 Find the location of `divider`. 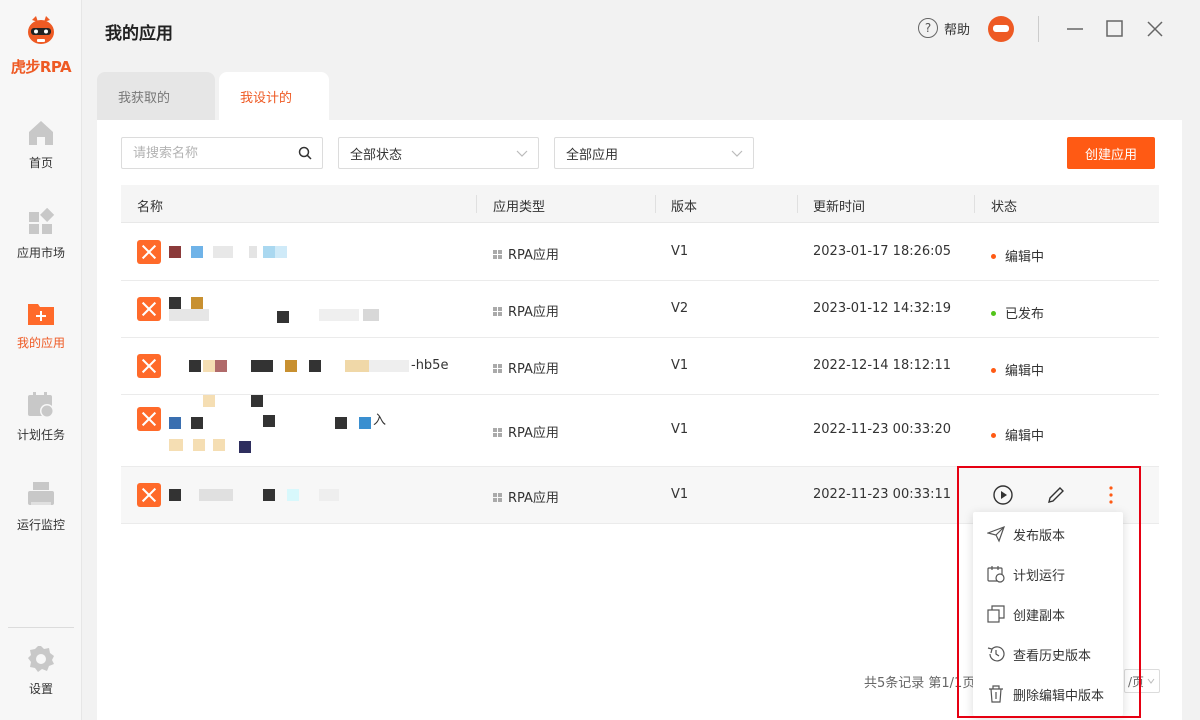

divider is located at coordinates (1038, 29).